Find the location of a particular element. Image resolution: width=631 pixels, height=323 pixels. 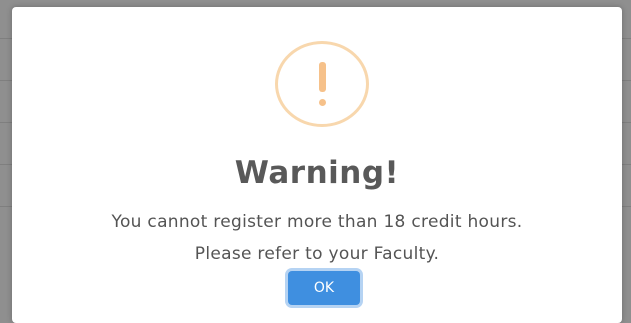

ok-button: OK is located at coordinates (324, 288).